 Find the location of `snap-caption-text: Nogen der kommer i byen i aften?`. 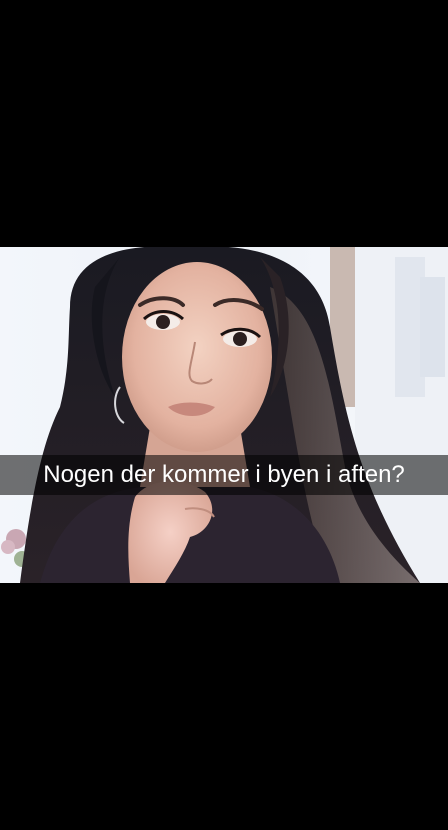

snap-caption-text: Nogen der kommer i byen i aften? is located at coordinates (224, 474).